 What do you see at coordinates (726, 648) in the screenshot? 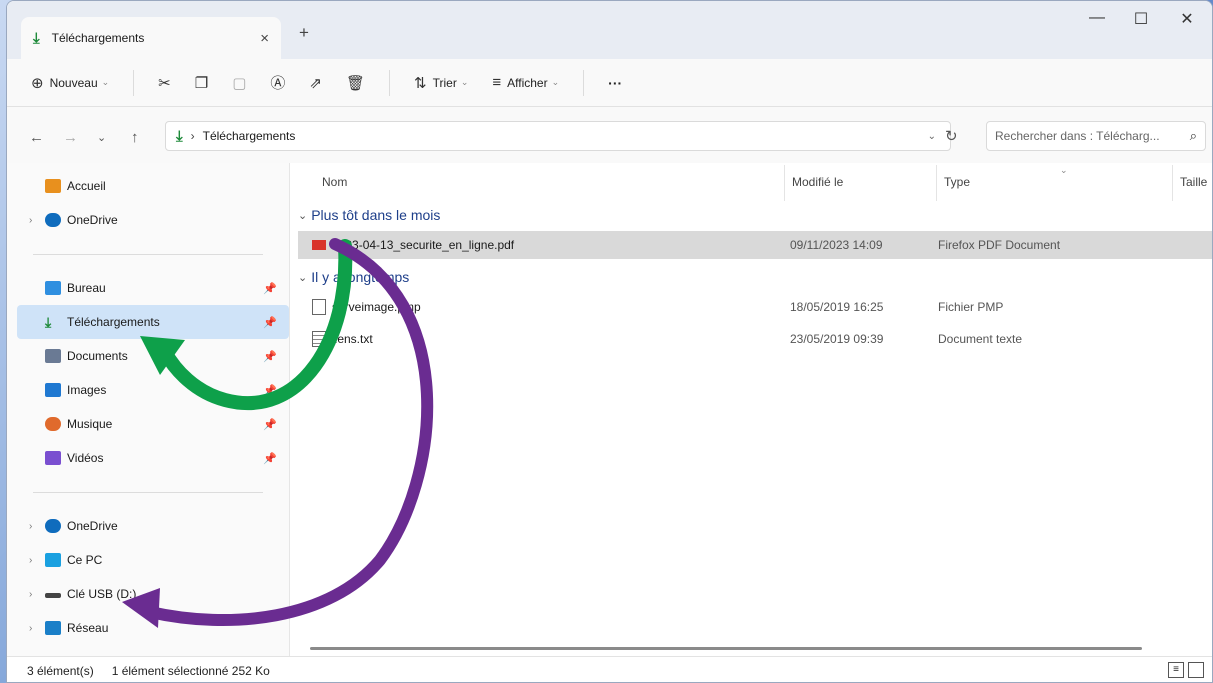
I see `horizontal-scrollbar` at bounding box center [726, 648].